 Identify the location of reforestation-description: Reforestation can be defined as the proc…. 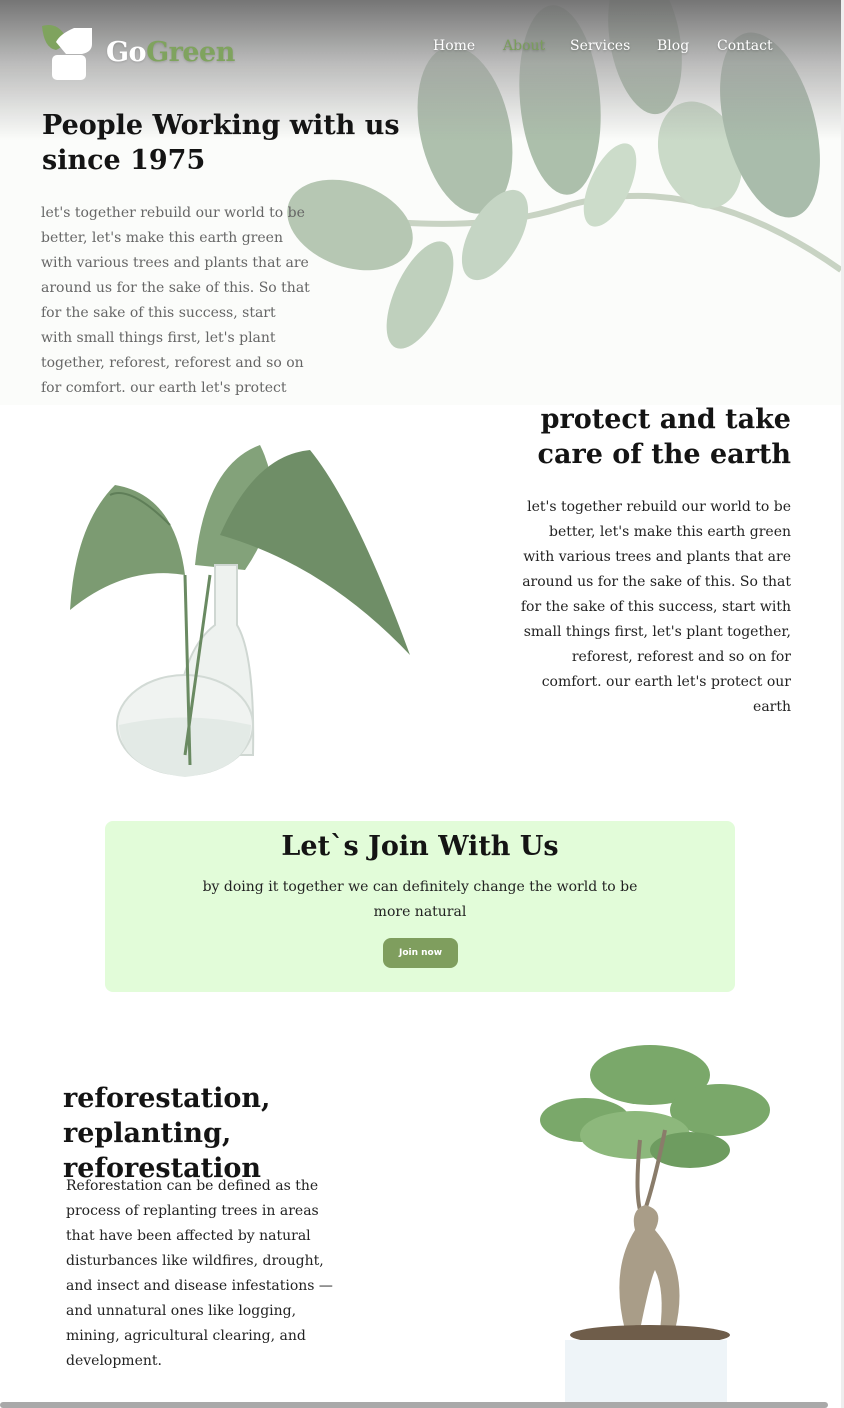
(199, 1273).